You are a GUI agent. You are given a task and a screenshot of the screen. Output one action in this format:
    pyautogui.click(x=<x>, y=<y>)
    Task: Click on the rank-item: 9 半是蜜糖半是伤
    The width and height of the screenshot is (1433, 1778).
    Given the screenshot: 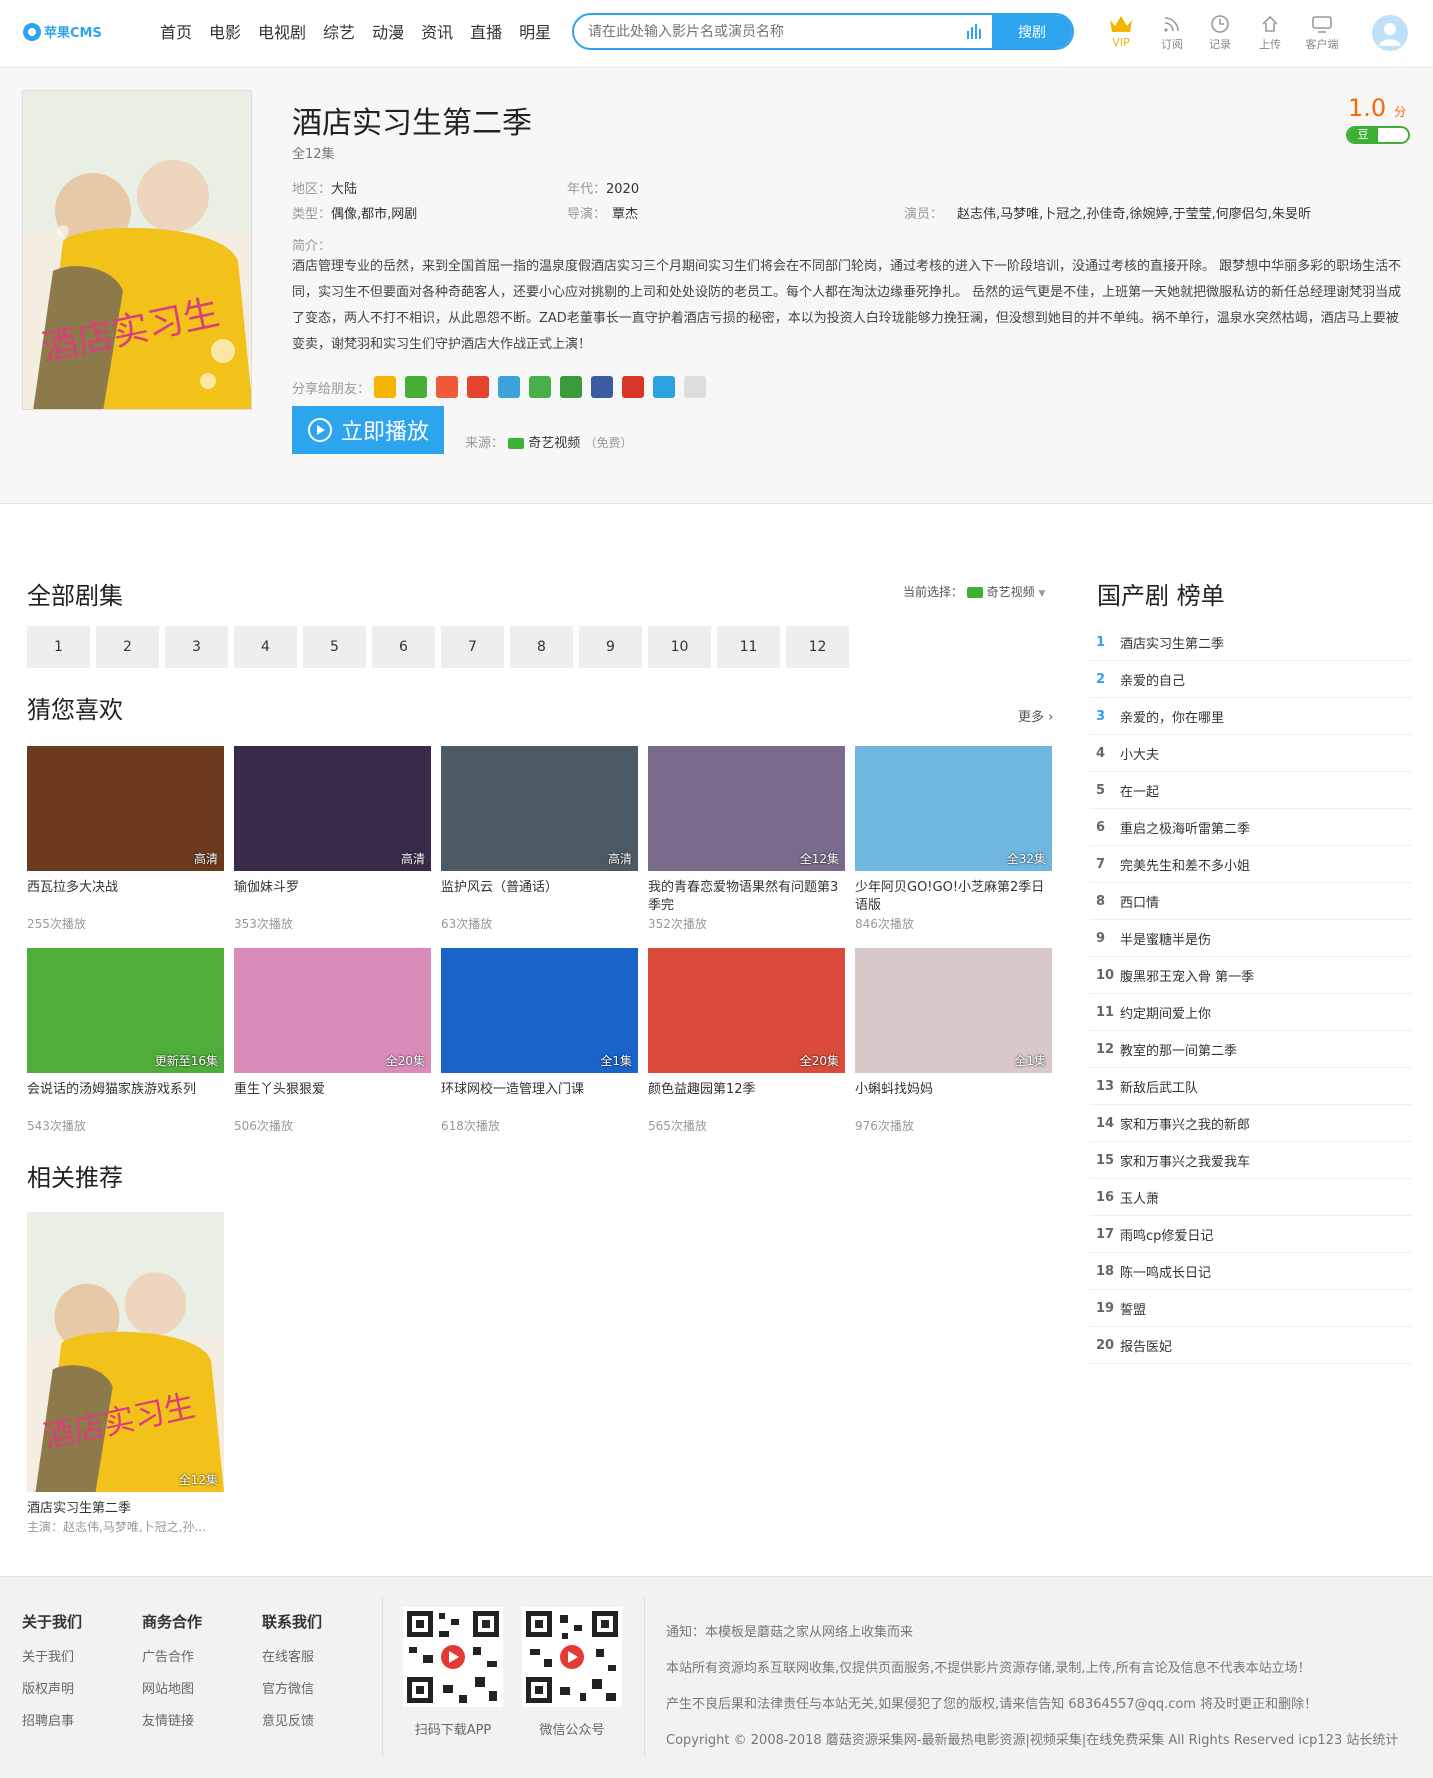 What is the action you would take?
    pyautogui.click(x=1251, y=938)
    